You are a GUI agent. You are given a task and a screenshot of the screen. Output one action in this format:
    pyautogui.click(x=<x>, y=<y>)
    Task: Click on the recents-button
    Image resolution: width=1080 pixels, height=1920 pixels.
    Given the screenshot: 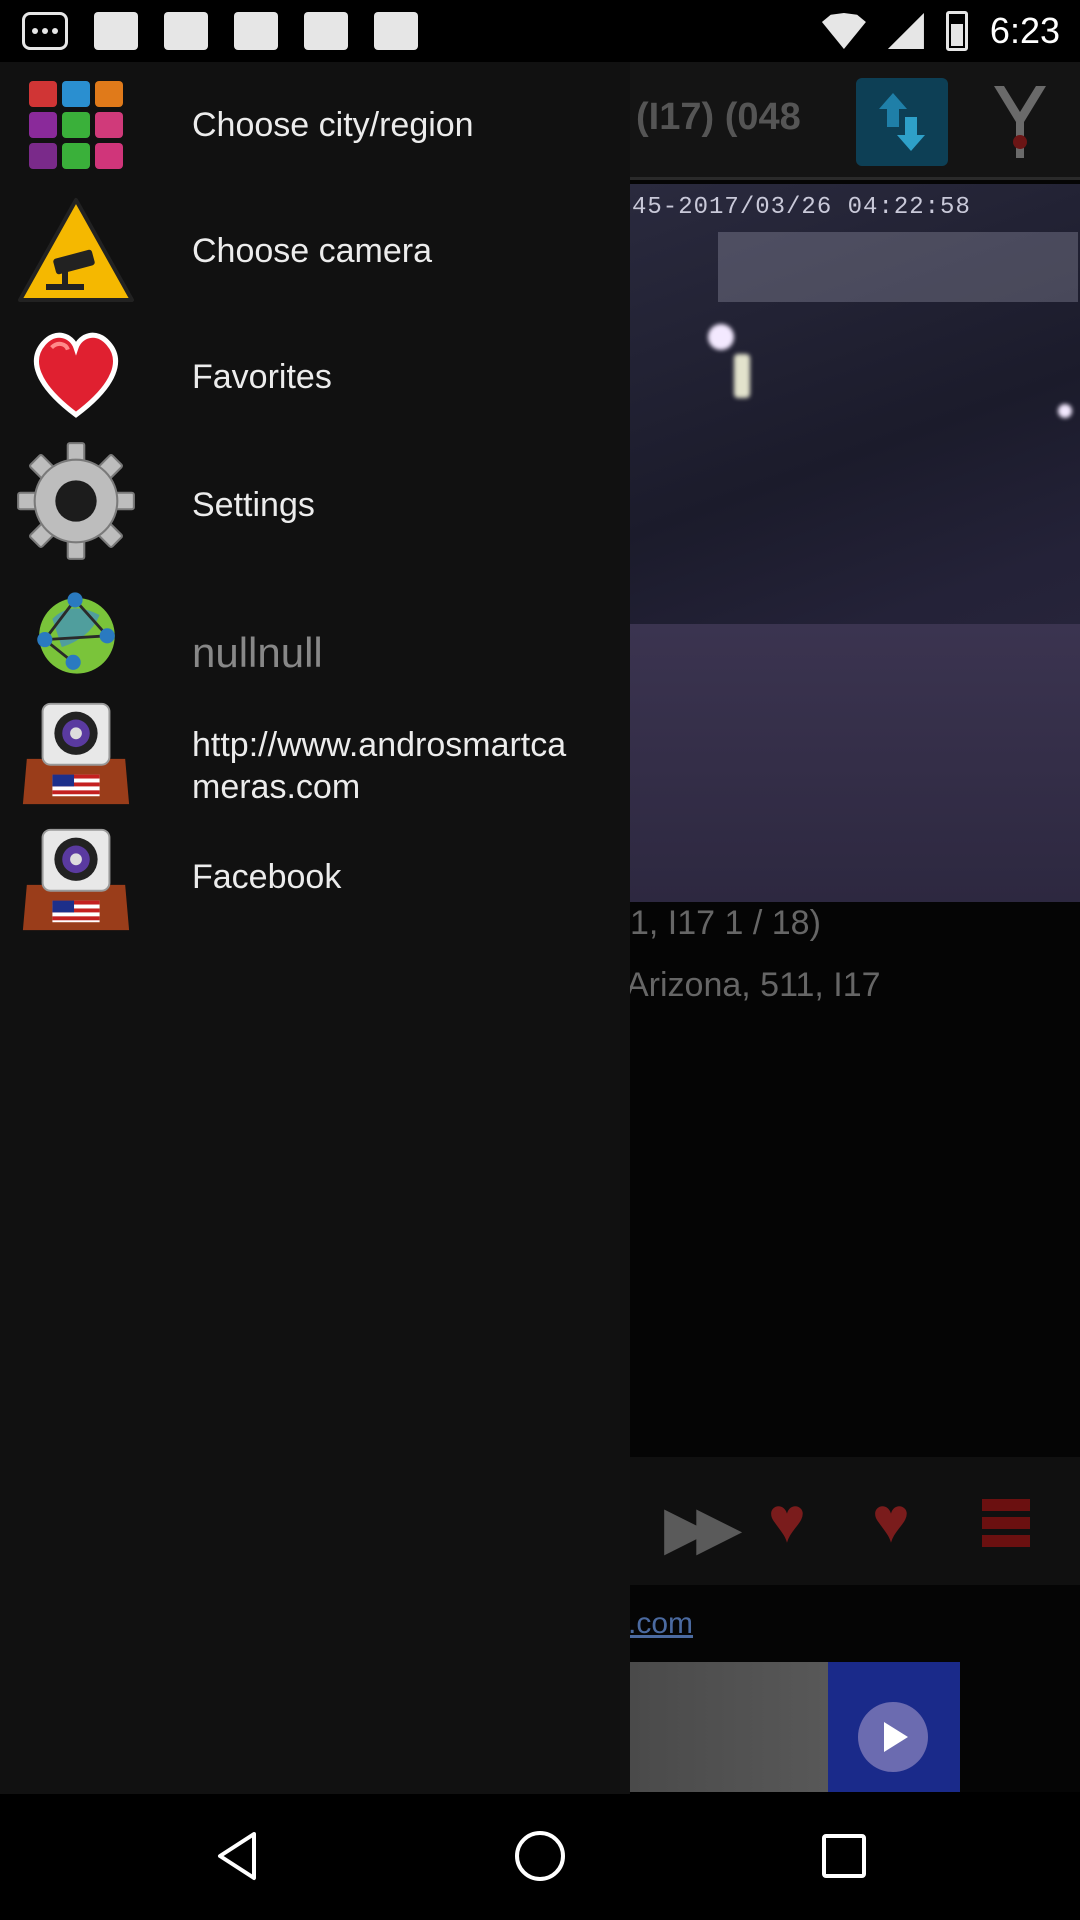 What is the action you would take?
    pyautogui.click(x=844, y=1856)
    